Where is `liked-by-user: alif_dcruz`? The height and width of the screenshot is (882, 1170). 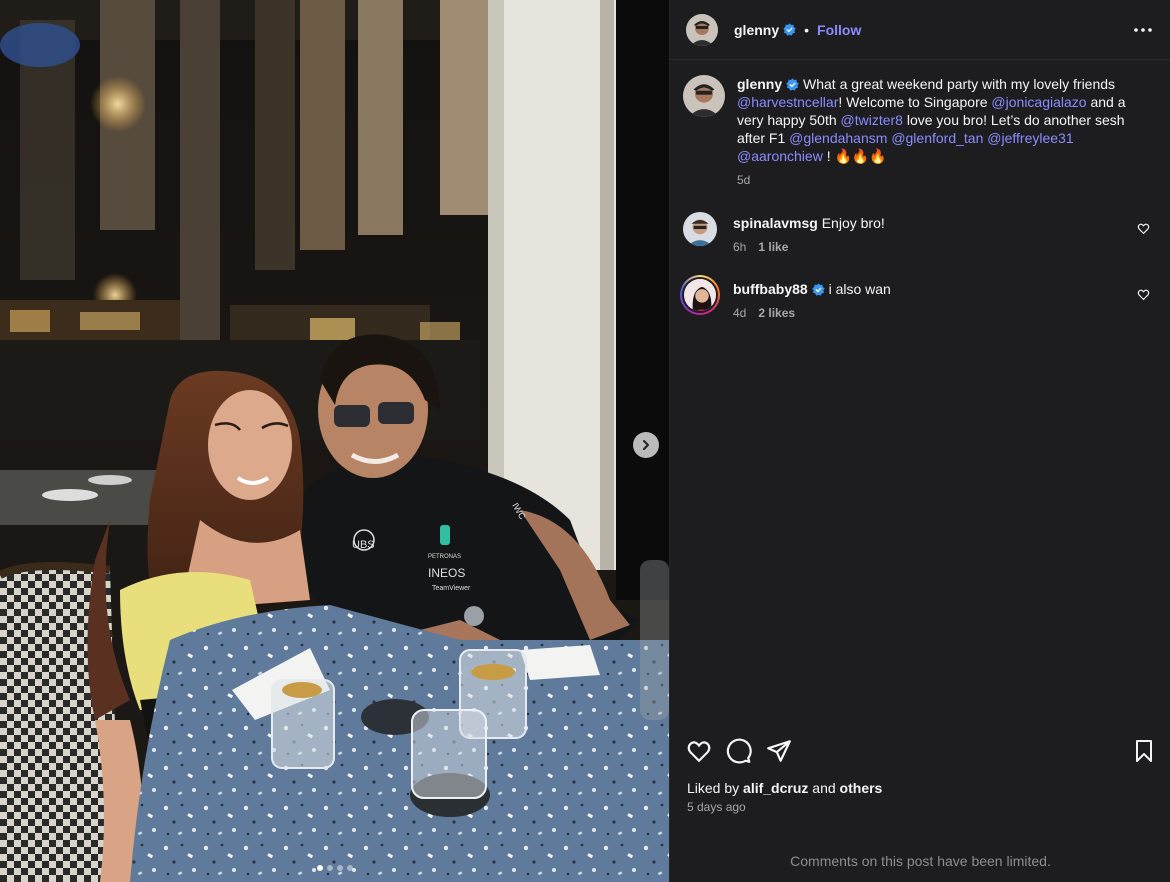
liked-by-user: alif_dcruz is located at coordinates (775, 788).